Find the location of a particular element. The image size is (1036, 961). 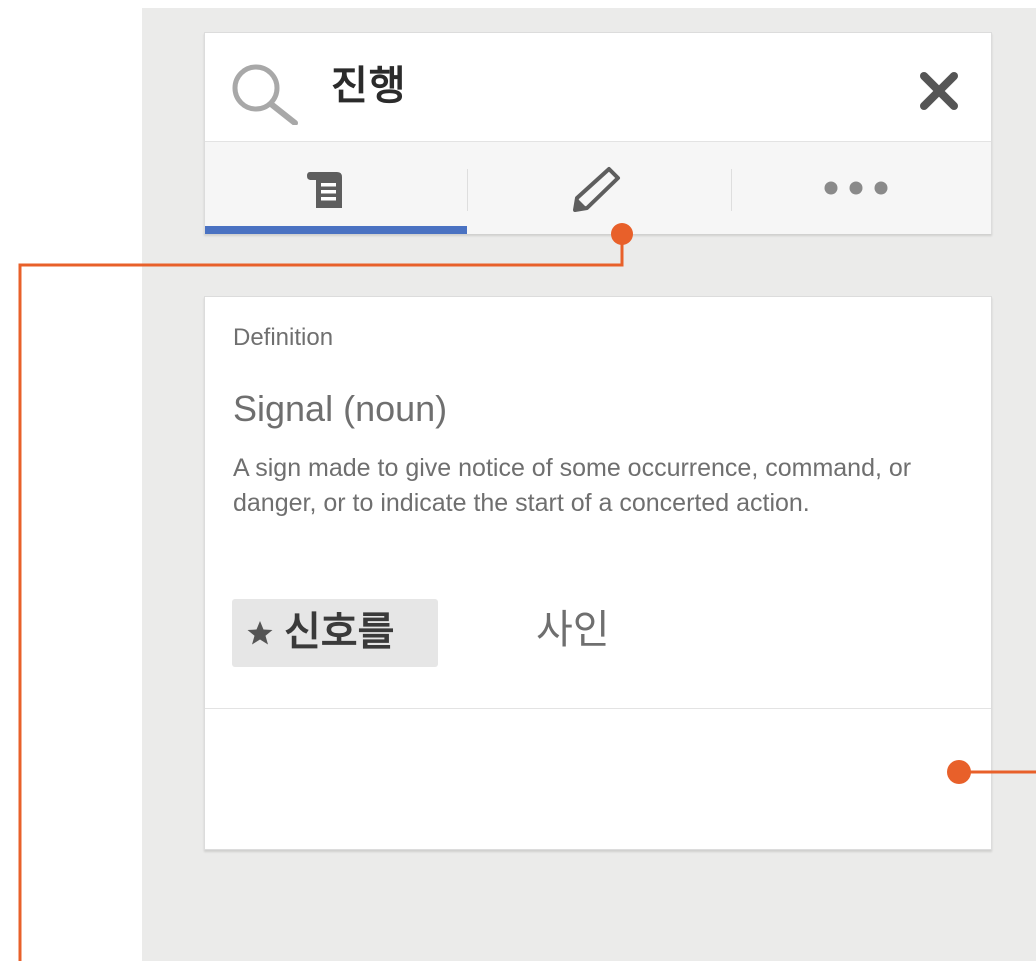

primary-translation-chip: 신호를 is located at coordinates (335, 633).